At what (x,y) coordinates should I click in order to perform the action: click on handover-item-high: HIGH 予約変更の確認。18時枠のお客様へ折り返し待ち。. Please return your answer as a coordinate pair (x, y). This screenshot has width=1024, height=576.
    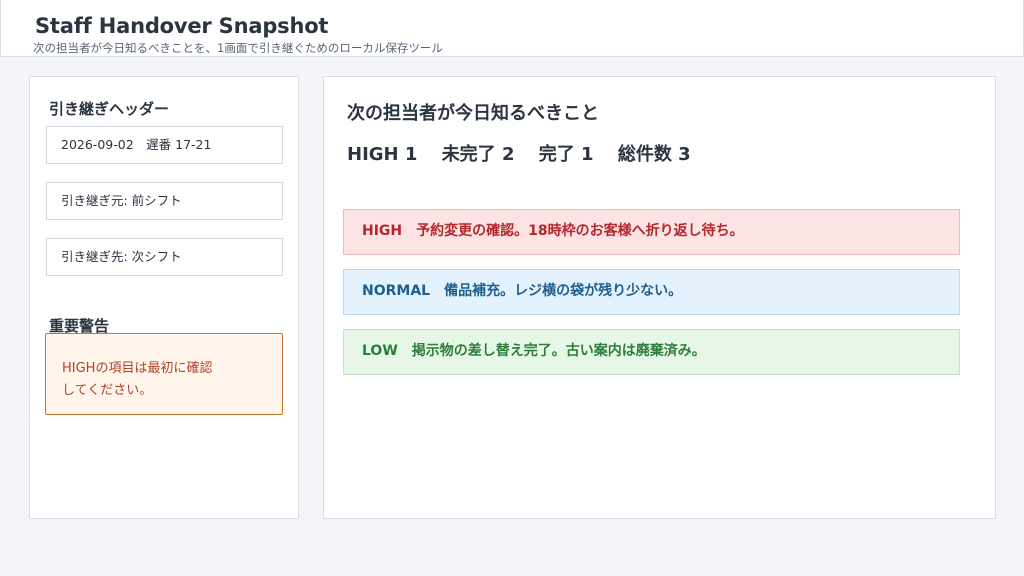
    Looking at the image, I should click on (651, 232).